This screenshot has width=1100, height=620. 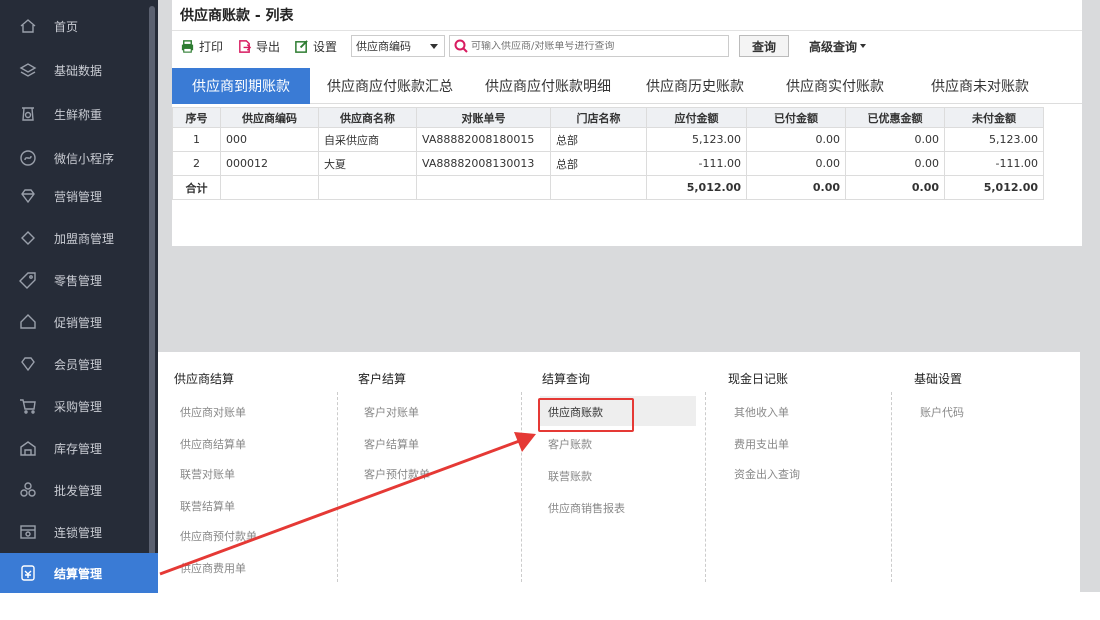 What do you see at coordinates (28, 196) in the screenshot?
I see `diamond-icon` at bounding box center [28, 196].